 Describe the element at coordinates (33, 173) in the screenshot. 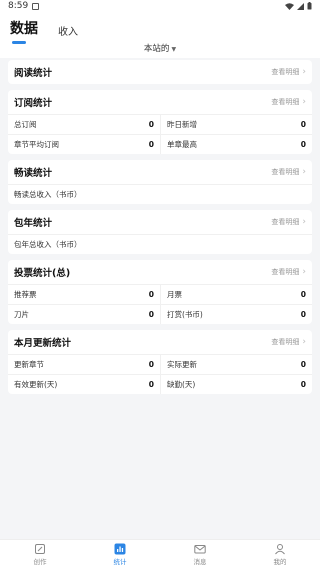

I see `card-title: 畅读统计` at that location.